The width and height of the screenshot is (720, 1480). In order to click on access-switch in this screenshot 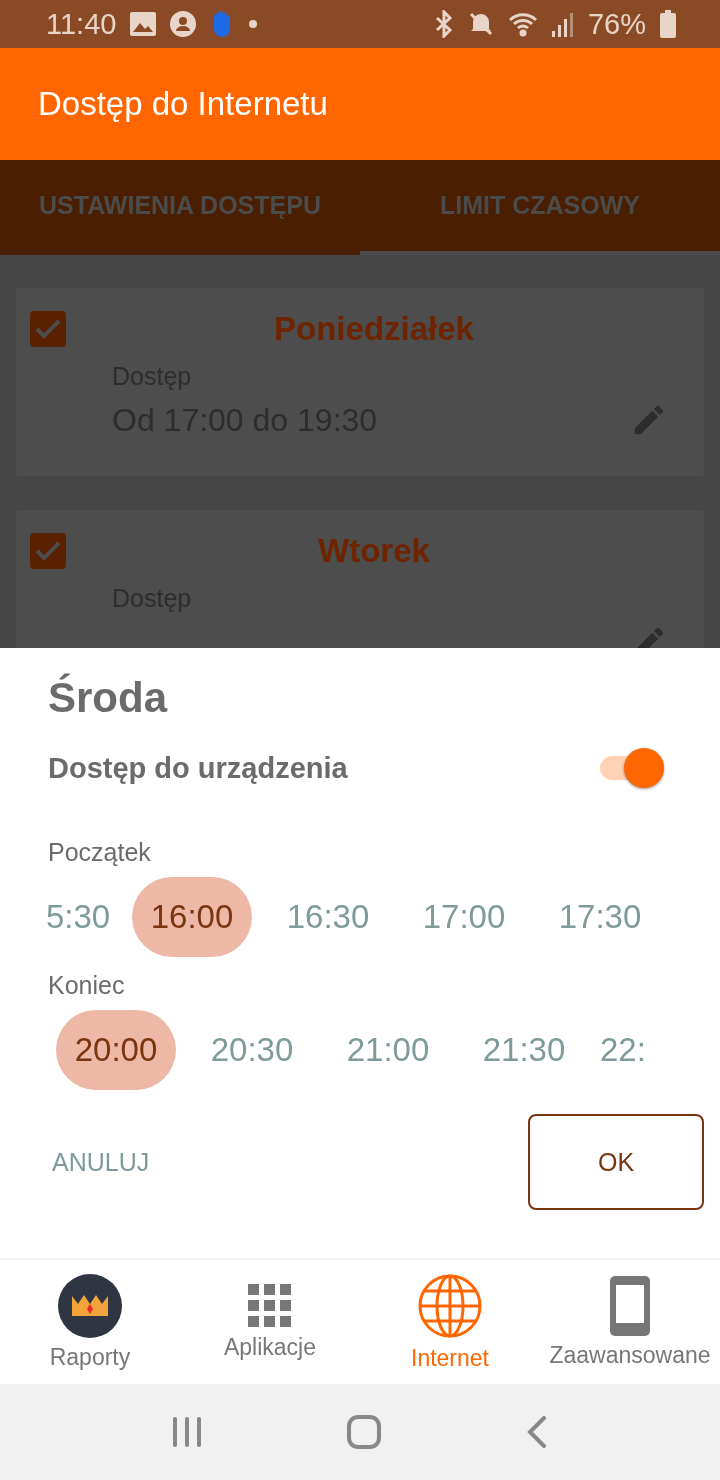, I will do `click(631, 768)`.